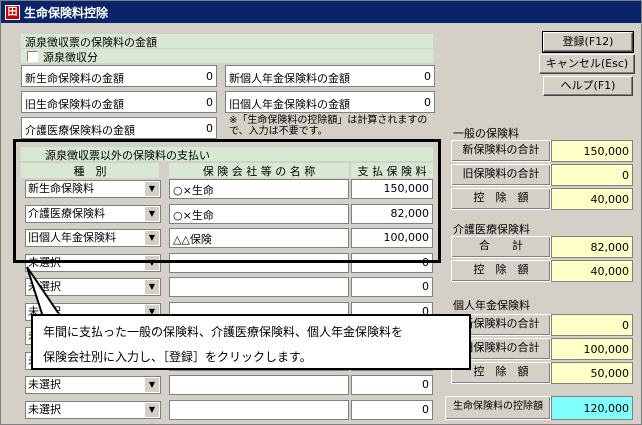 This screenshot has height=425, width=642. I want to click on new-pension-value: 0, so click(427, 76).